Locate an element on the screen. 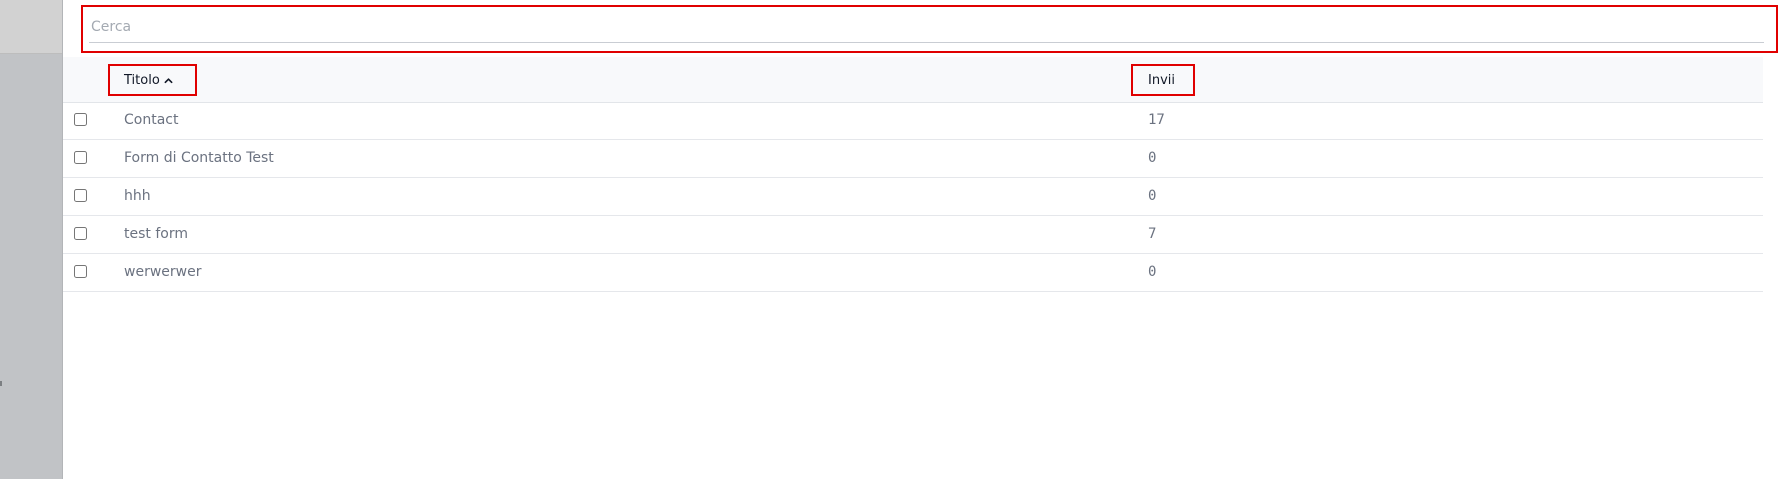 The image size is (1781, 479). search-highlight-box is located at coordinates (929, 29).